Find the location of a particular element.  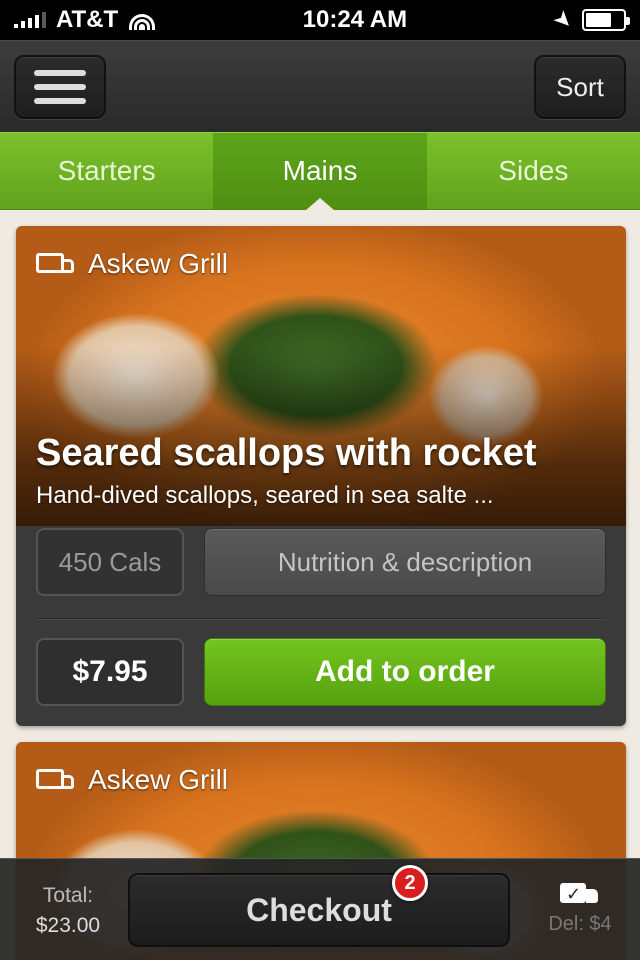

status-bar: AT&T 10:24 AM ➤ is located at coordinates (320, 20).